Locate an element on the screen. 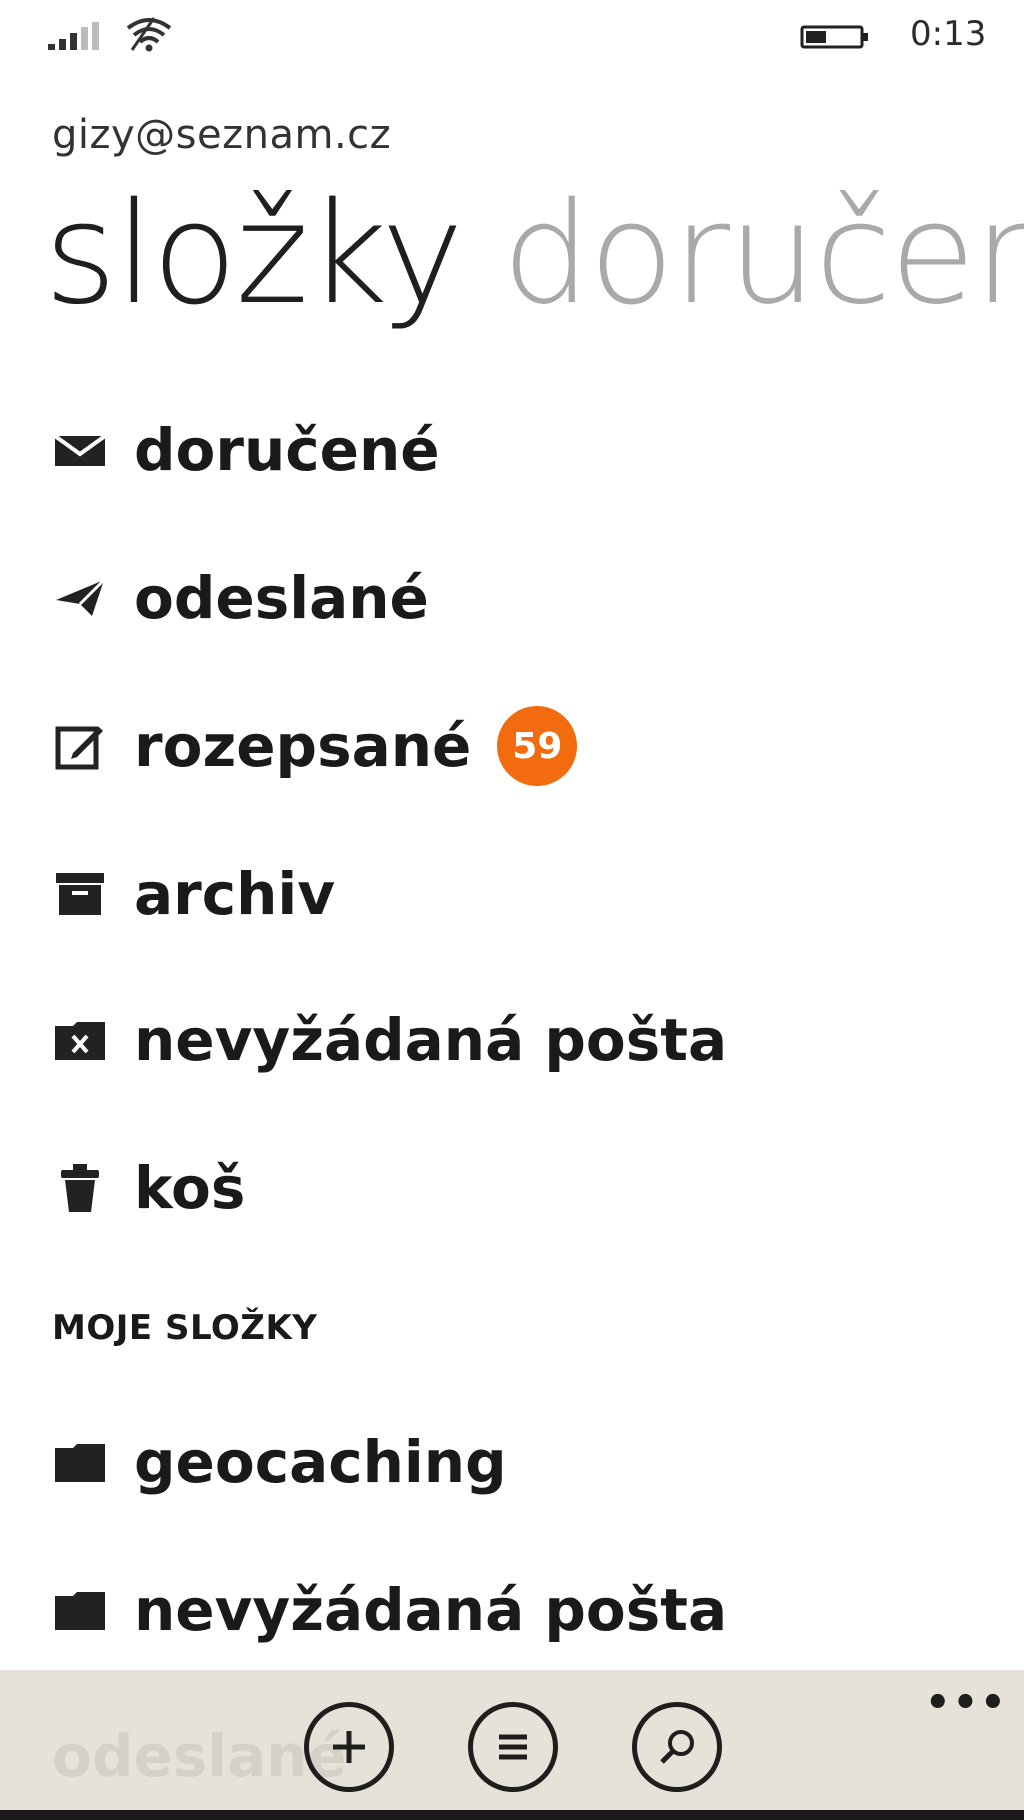 This screenshot has height=1820, width=1024. folder-item-junk: nevyžádaná pošta is located at coordinates (389, 1040).